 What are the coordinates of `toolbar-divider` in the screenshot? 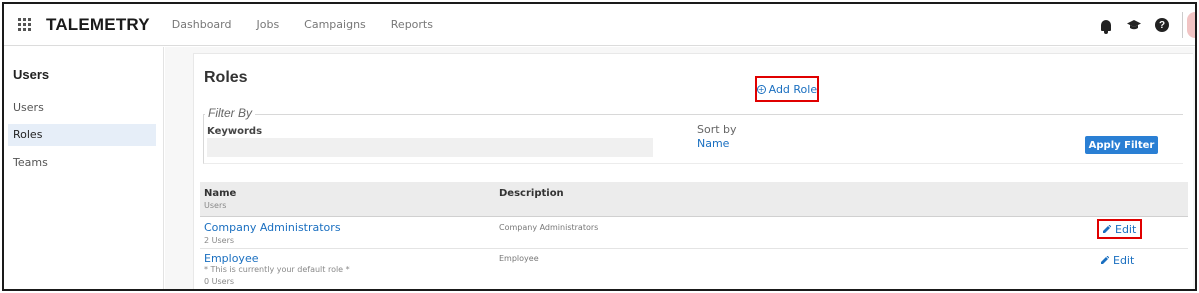 It's located at (1182, 25).